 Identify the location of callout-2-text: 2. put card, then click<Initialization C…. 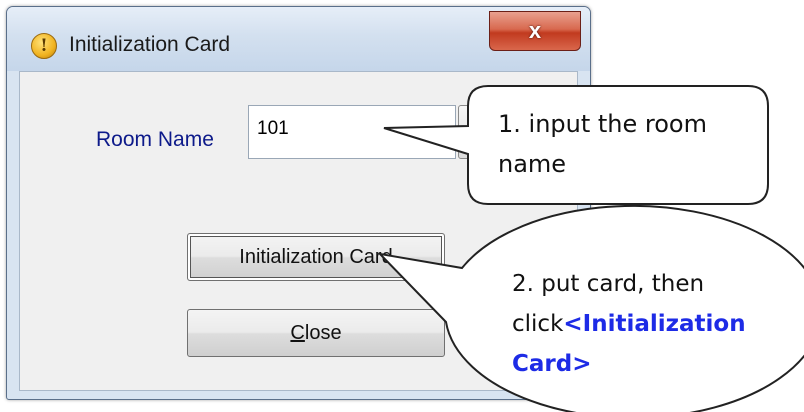
(629, 324).